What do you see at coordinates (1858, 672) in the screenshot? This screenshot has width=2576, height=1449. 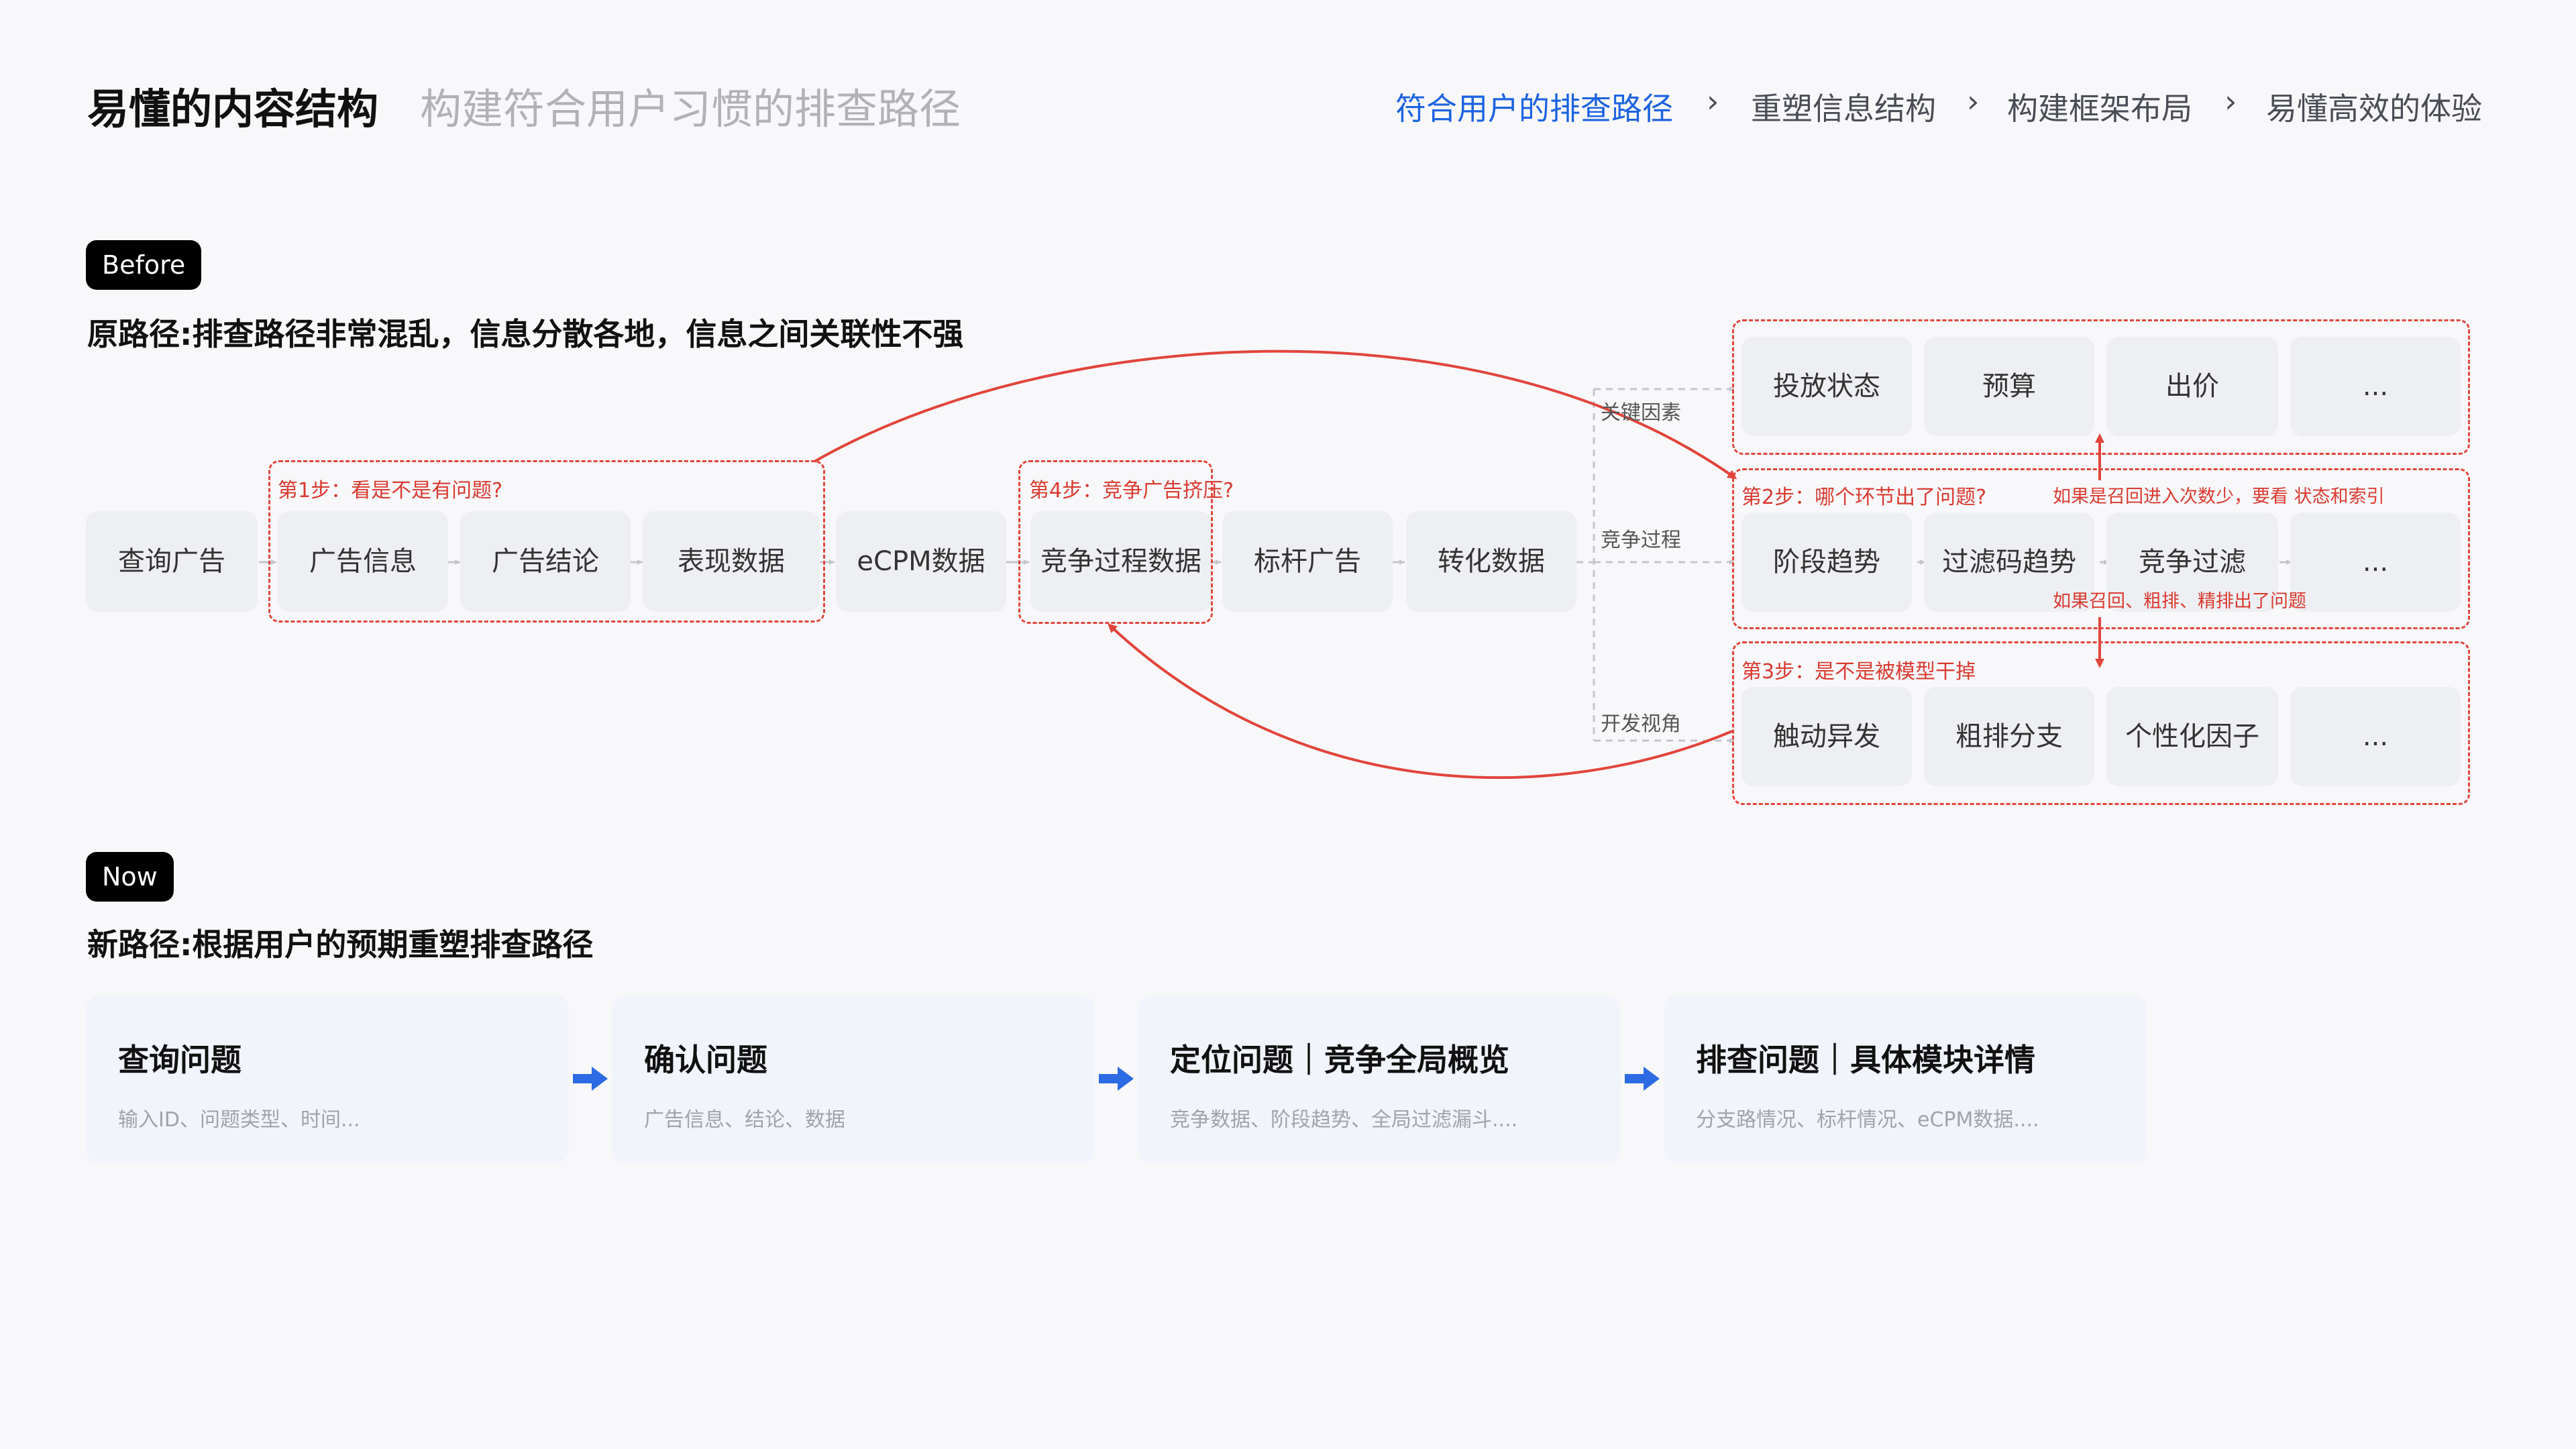 I see `step3-label: 第3步：是不是被模型干掉` at bounding box center [1858, 672].